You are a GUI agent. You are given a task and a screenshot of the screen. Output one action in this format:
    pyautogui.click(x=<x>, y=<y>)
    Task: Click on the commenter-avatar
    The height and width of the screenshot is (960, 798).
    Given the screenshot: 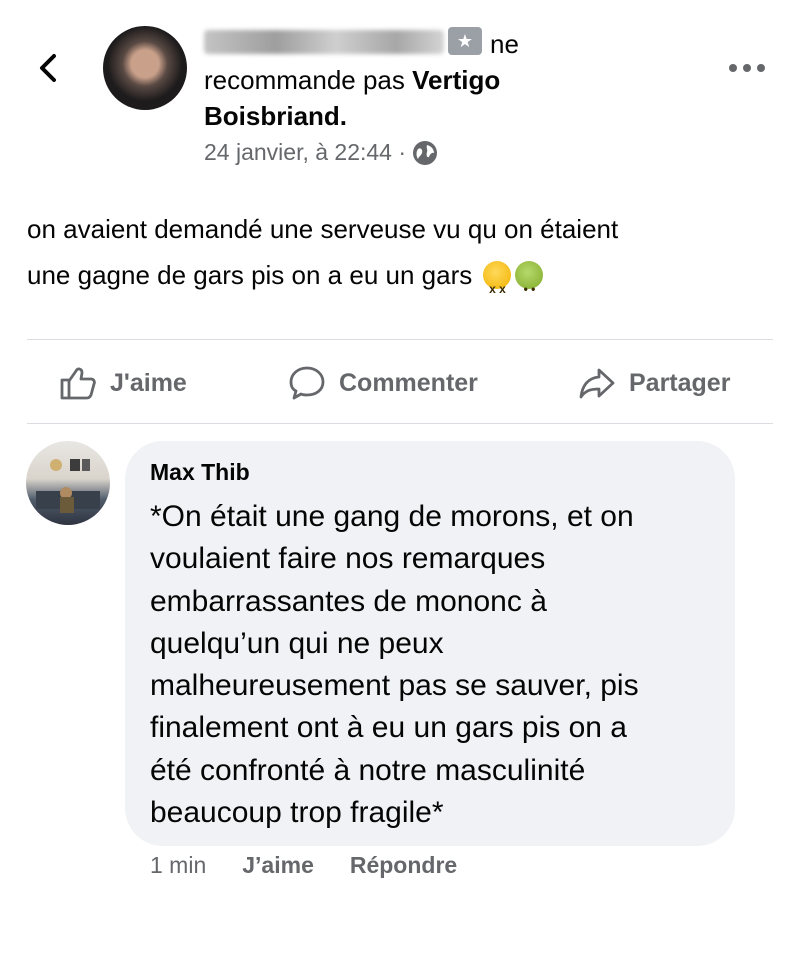 What is the action you would take?
    pyautogui.click(x=68, y=483)
    